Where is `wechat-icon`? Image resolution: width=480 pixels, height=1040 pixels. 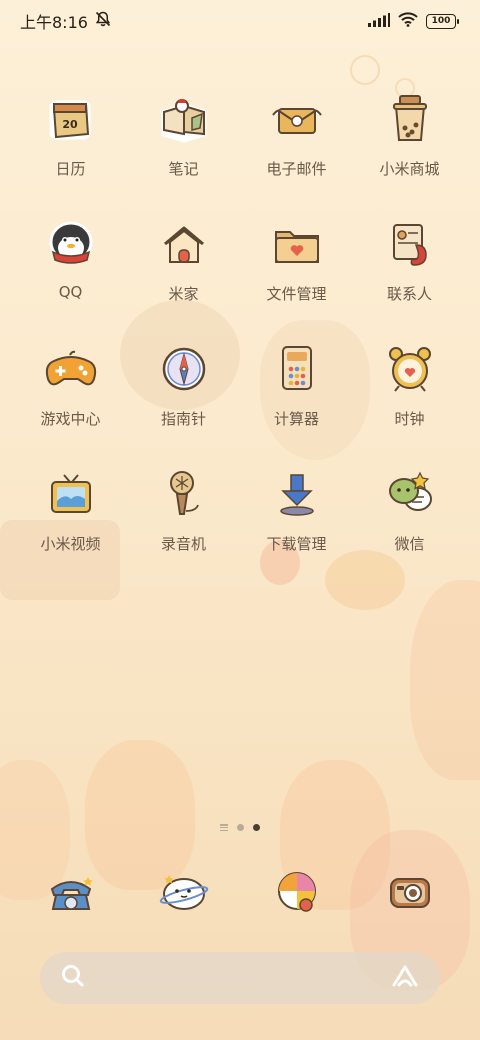 wechat-icon is located at coordinates (410, 494).